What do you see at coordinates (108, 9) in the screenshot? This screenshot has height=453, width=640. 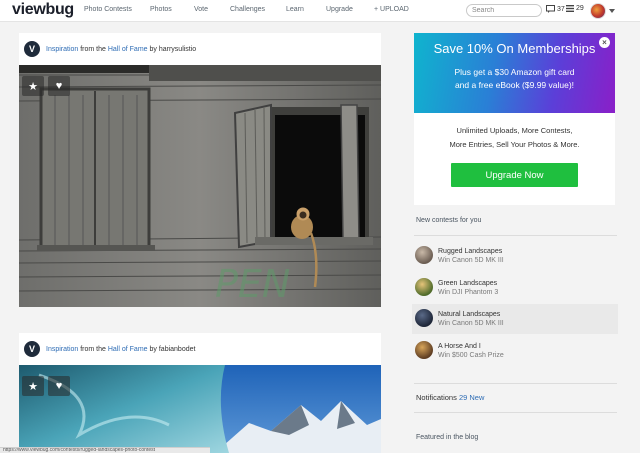 I see `nav-photo-contests: Photo Contests` at bounding box center [108, 9].